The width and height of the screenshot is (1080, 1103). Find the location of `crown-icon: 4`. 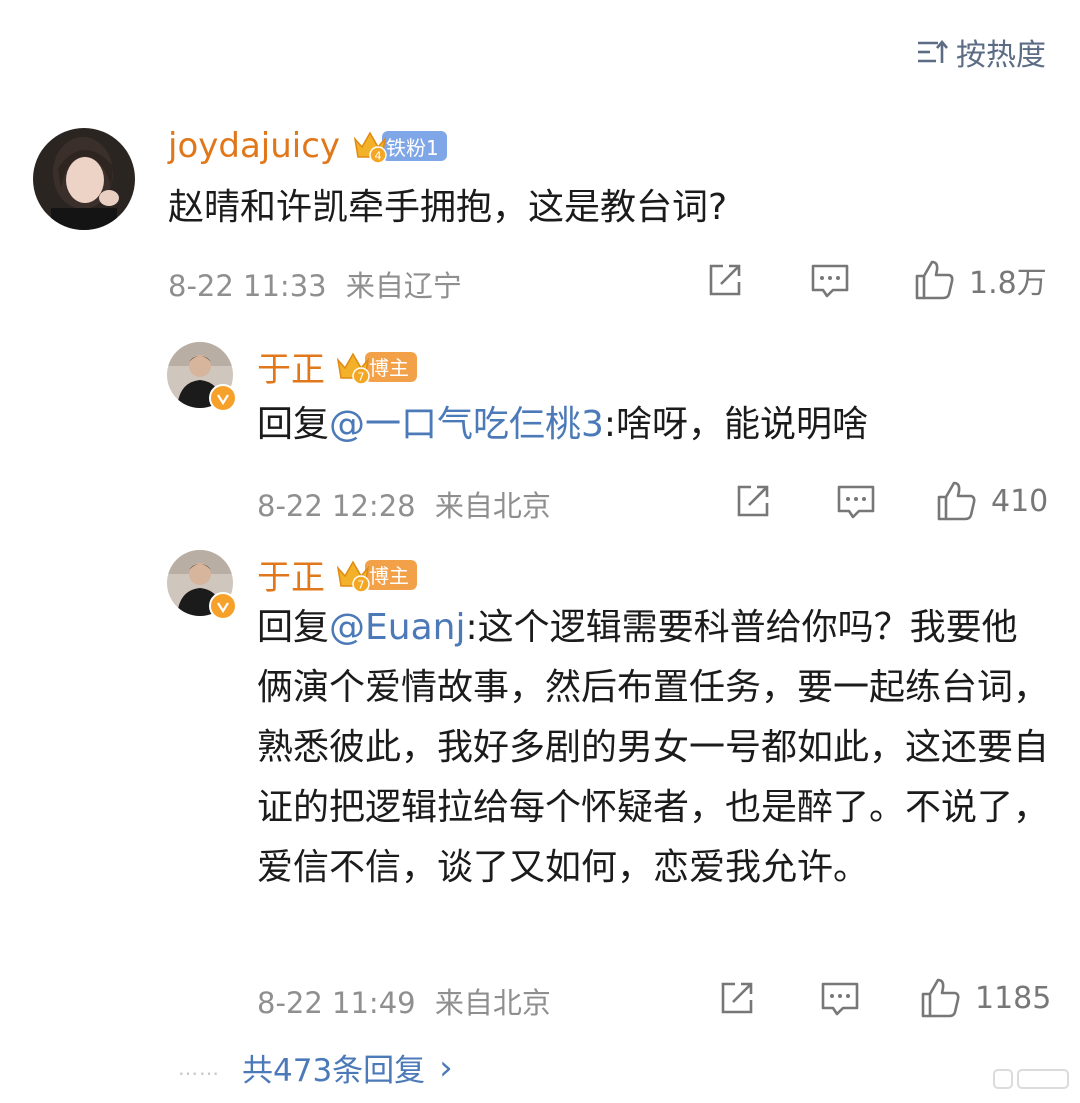

crown-icon: 4 is located at coordinates (370, 147).